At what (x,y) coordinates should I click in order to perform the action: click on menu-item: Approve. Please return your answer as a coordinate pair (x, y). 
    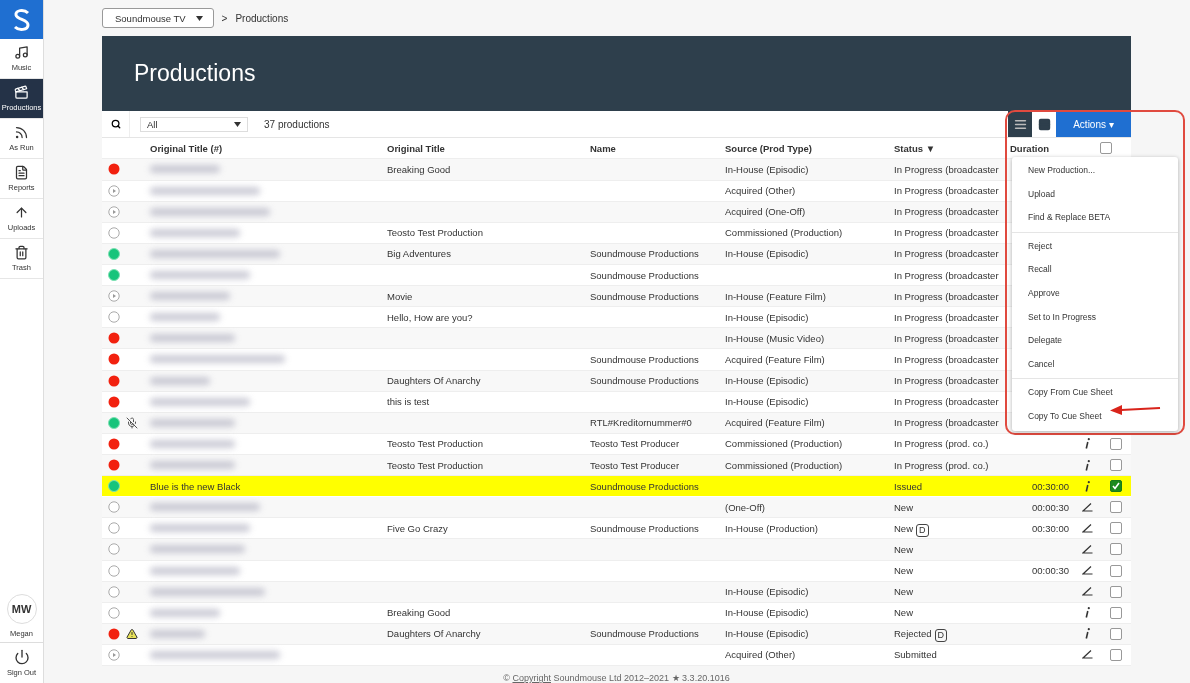
    Looking at the image, I should click on (1044, 293).